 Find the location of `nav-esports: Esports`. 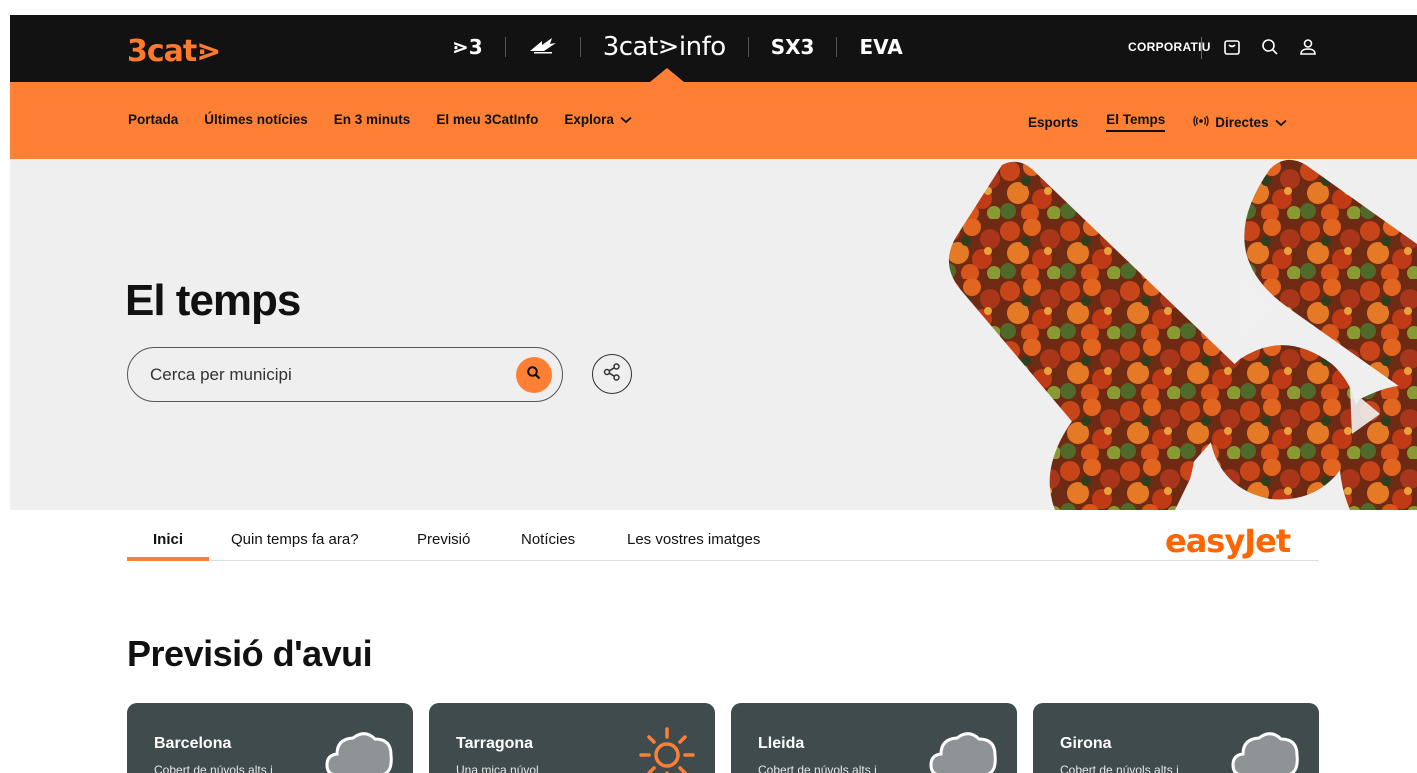

nav-esports: Esports is located at coordinates (1053, 122).